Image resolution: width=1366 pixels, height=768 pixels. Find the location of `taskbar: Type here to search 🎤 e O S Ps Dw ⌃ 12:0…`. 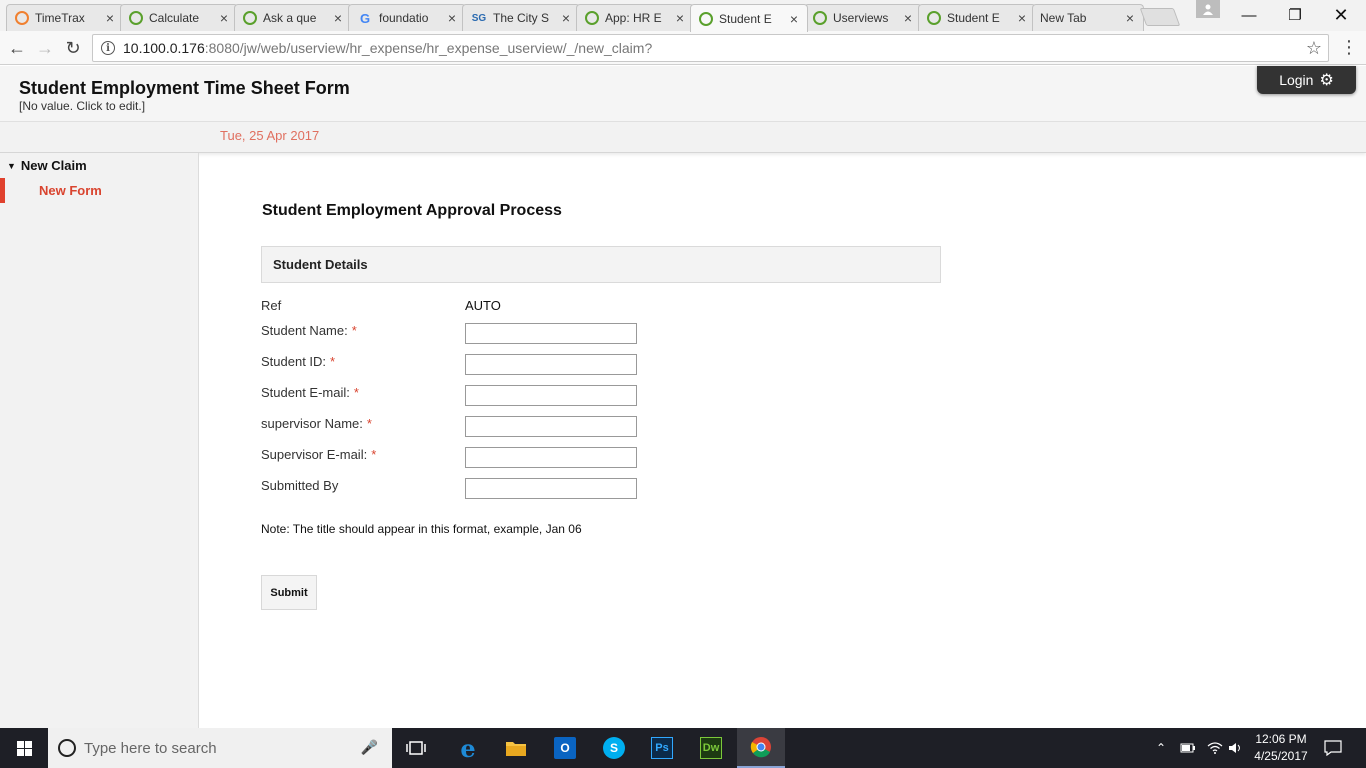

taskbar: Type here to search 🎤 e O S Ps Dw ⌃ 12:0… is located at coordinates (683, 748).